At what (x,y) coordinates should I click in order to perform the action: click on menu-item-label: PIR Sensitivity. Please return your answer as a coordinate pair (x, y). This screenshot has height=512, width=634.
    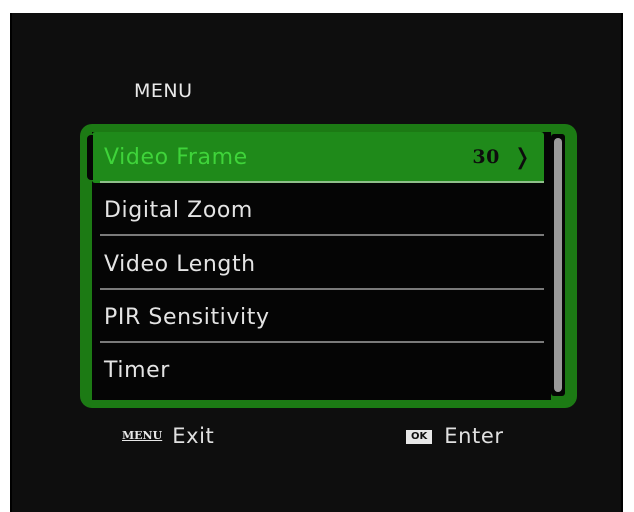
    Looking at the image, I should click on (187, 317).